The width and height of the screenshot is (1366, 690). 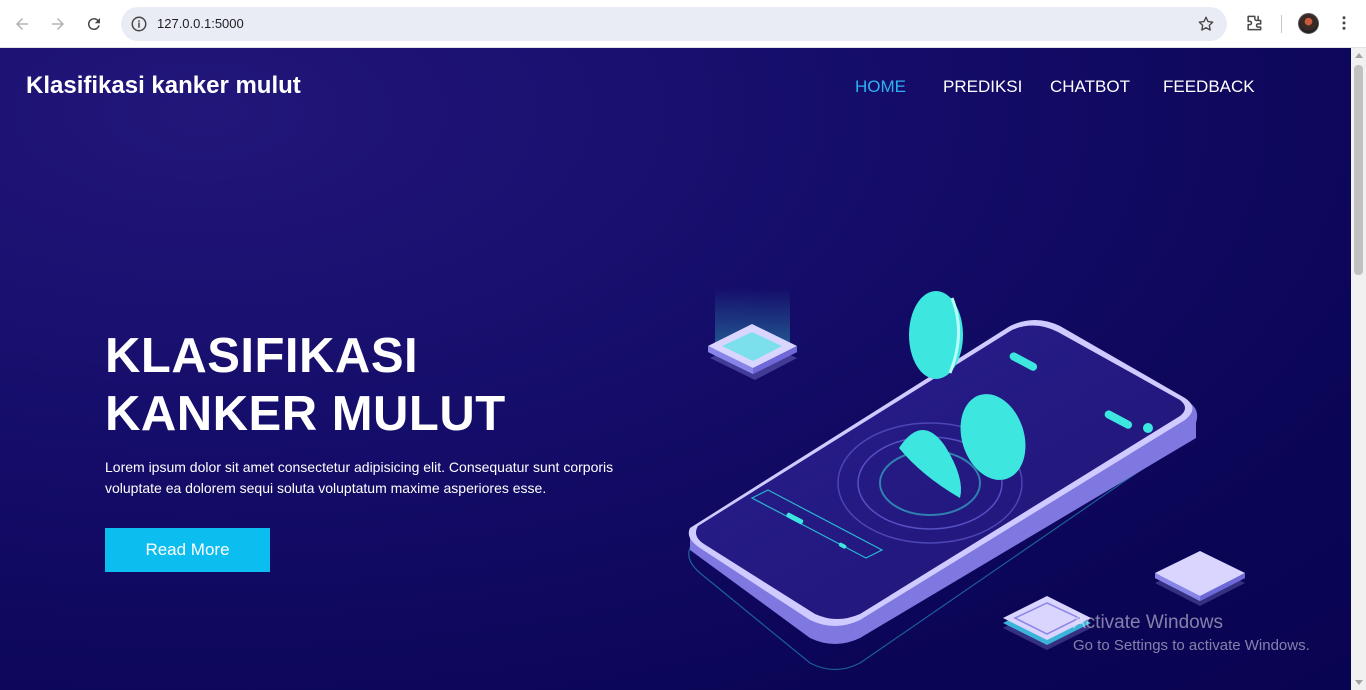 I want to click on scroll-up-arrow-icon, so click(x=1359, y=55).